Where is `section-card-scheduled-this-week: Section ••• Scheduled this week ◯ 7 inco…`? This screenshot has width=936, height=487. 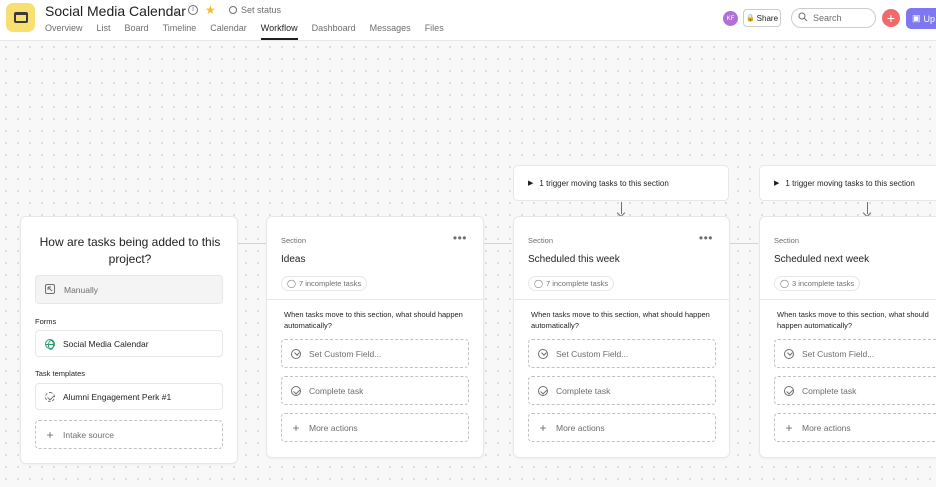
section-card-scheduled-this-week: Section ••• Scheduled this week ◯ 7 inco… is located at coordinates (621, 337).